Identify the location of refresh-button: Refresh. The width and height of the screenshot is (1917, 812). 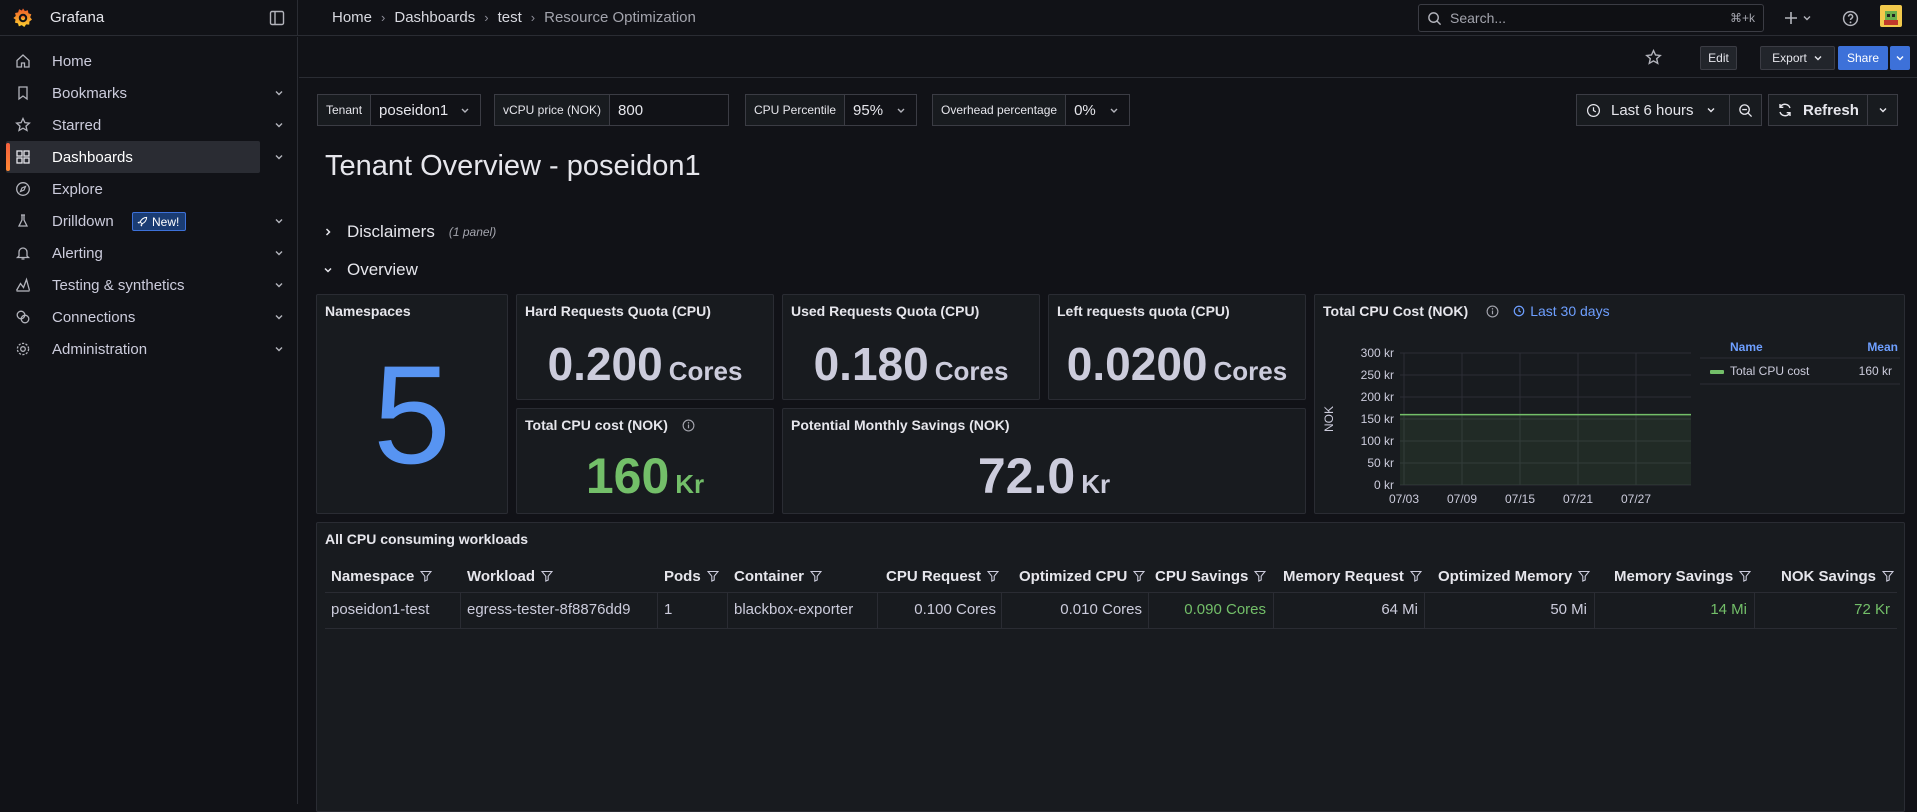
(1818, 110).